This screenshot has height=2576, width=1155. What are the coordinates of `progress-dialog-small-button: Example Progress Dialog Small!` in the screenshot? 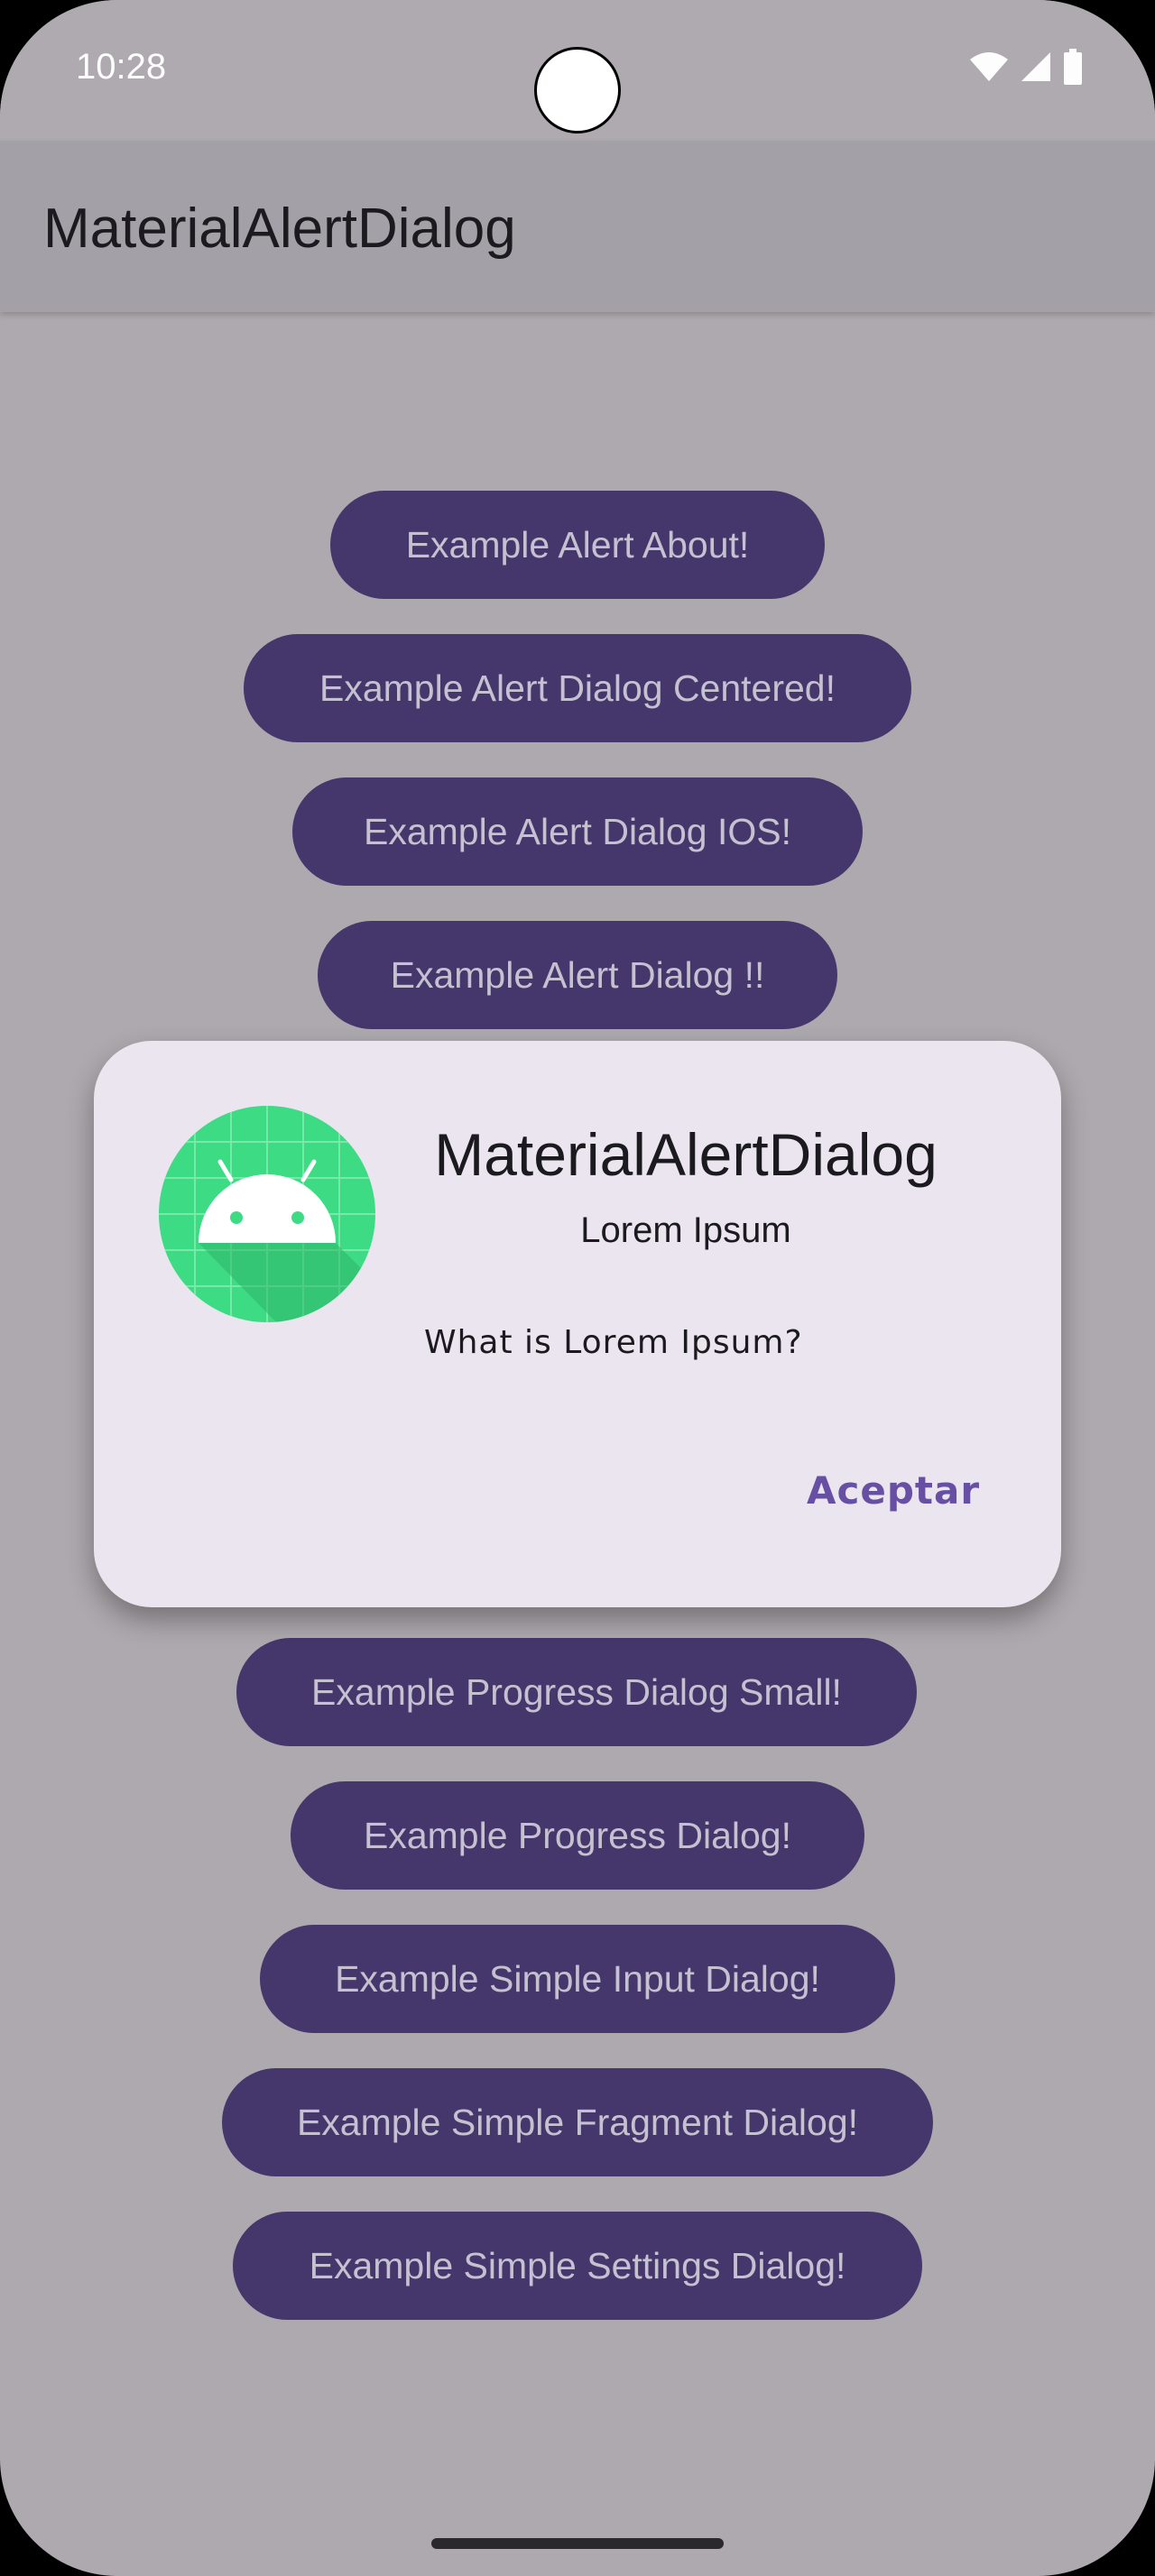 It's located at (576, 1692).